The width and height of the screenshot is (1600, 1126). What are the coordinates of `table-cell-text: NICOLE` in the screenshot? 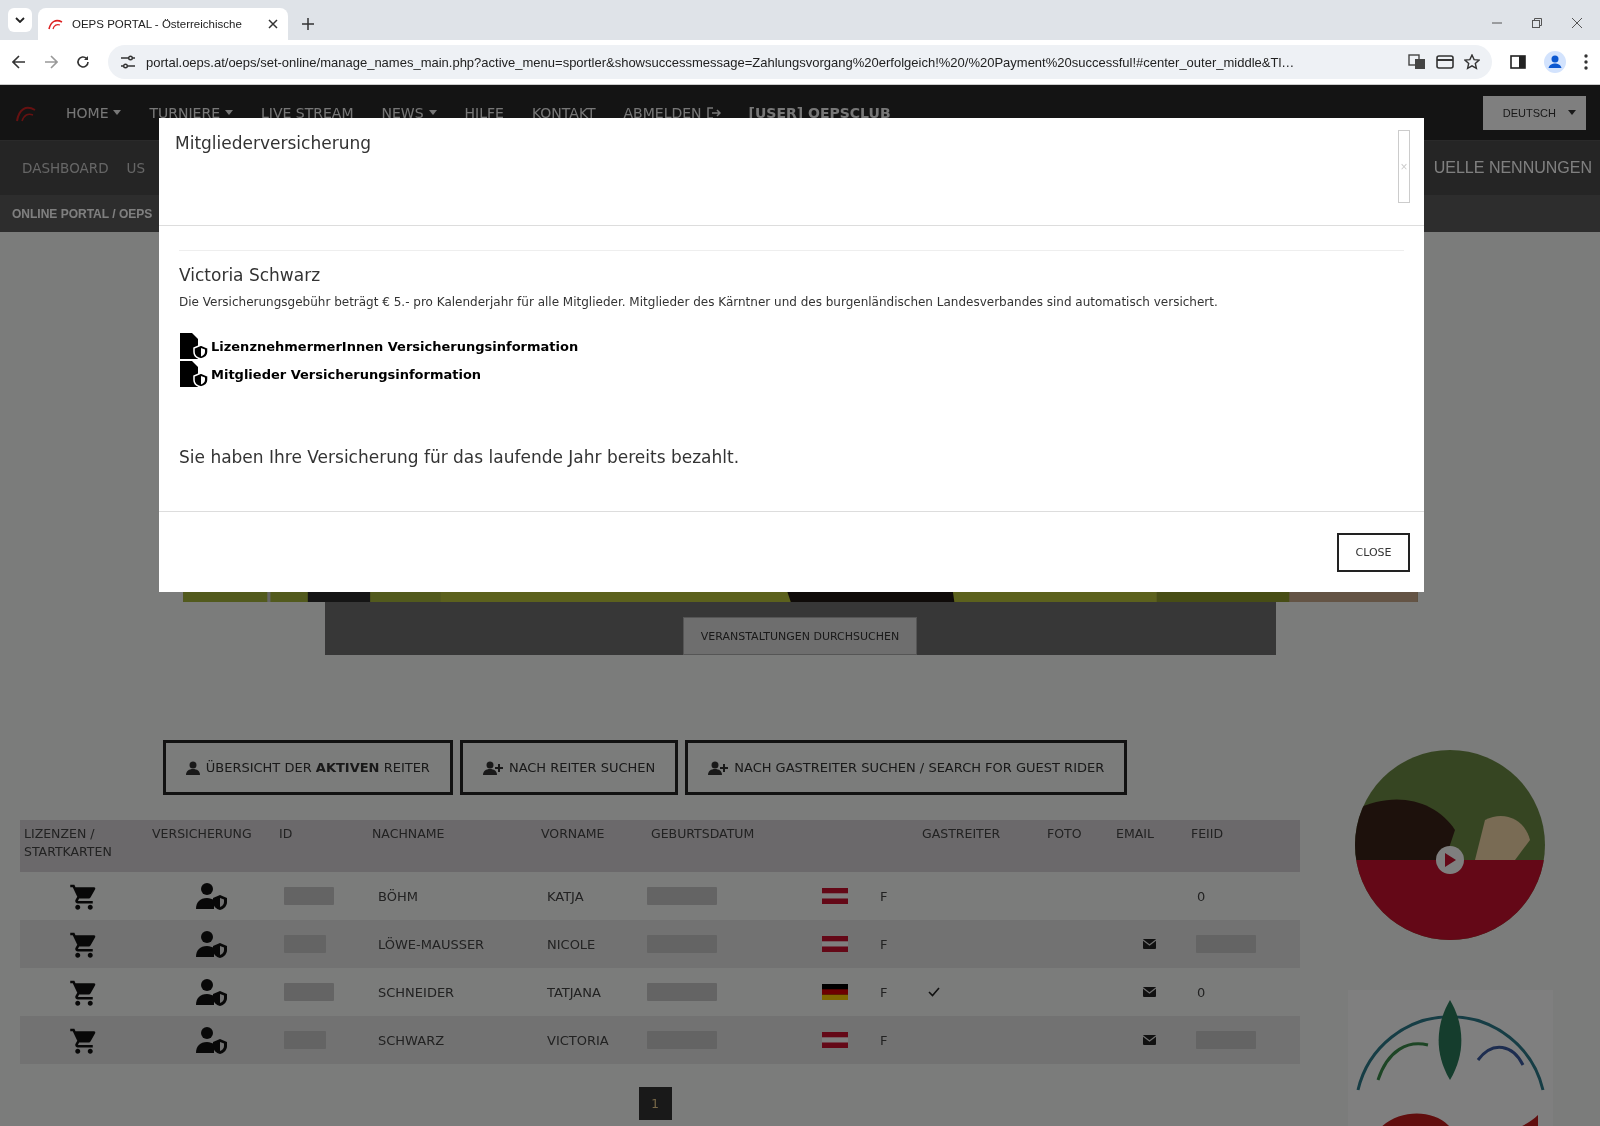 It's located at (571, 944).